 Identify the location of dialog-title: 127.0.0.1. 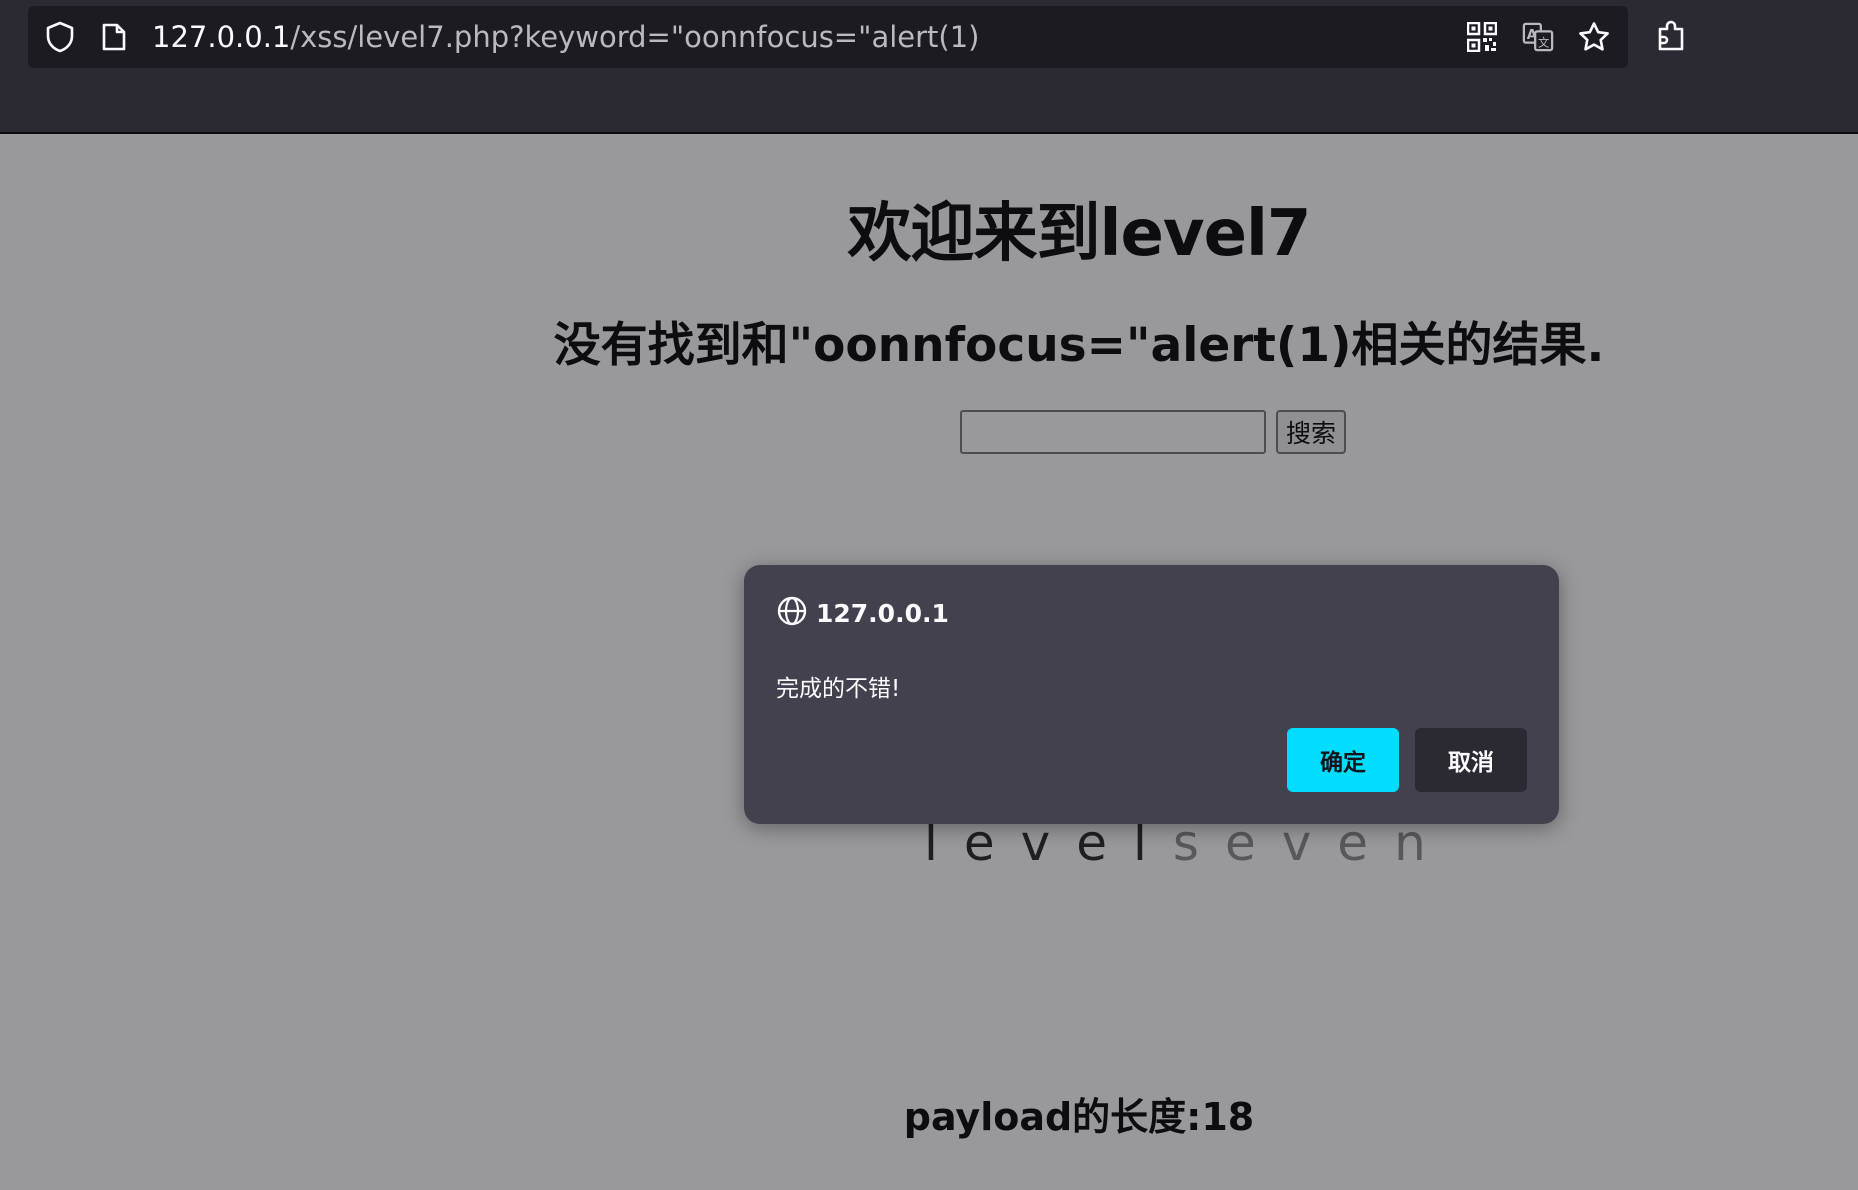
(882, 613).